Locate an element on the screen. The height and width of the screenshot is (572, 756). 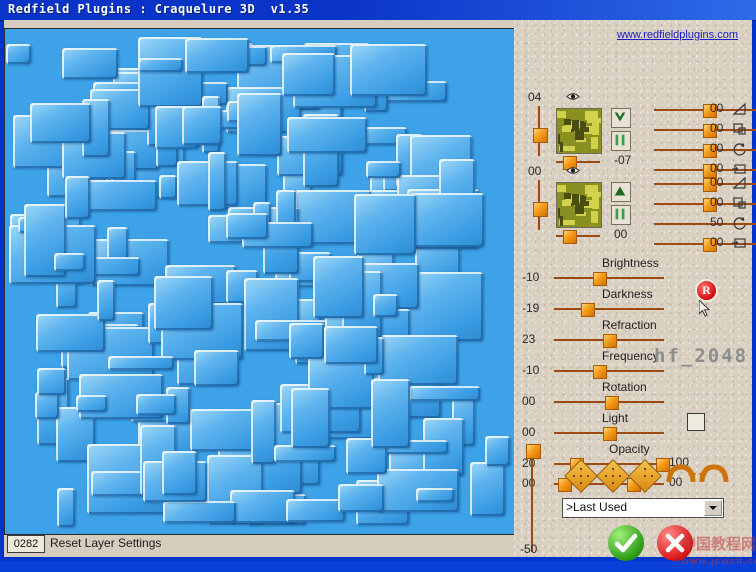
undo-arc-icon is located at coordinates (681, 473).